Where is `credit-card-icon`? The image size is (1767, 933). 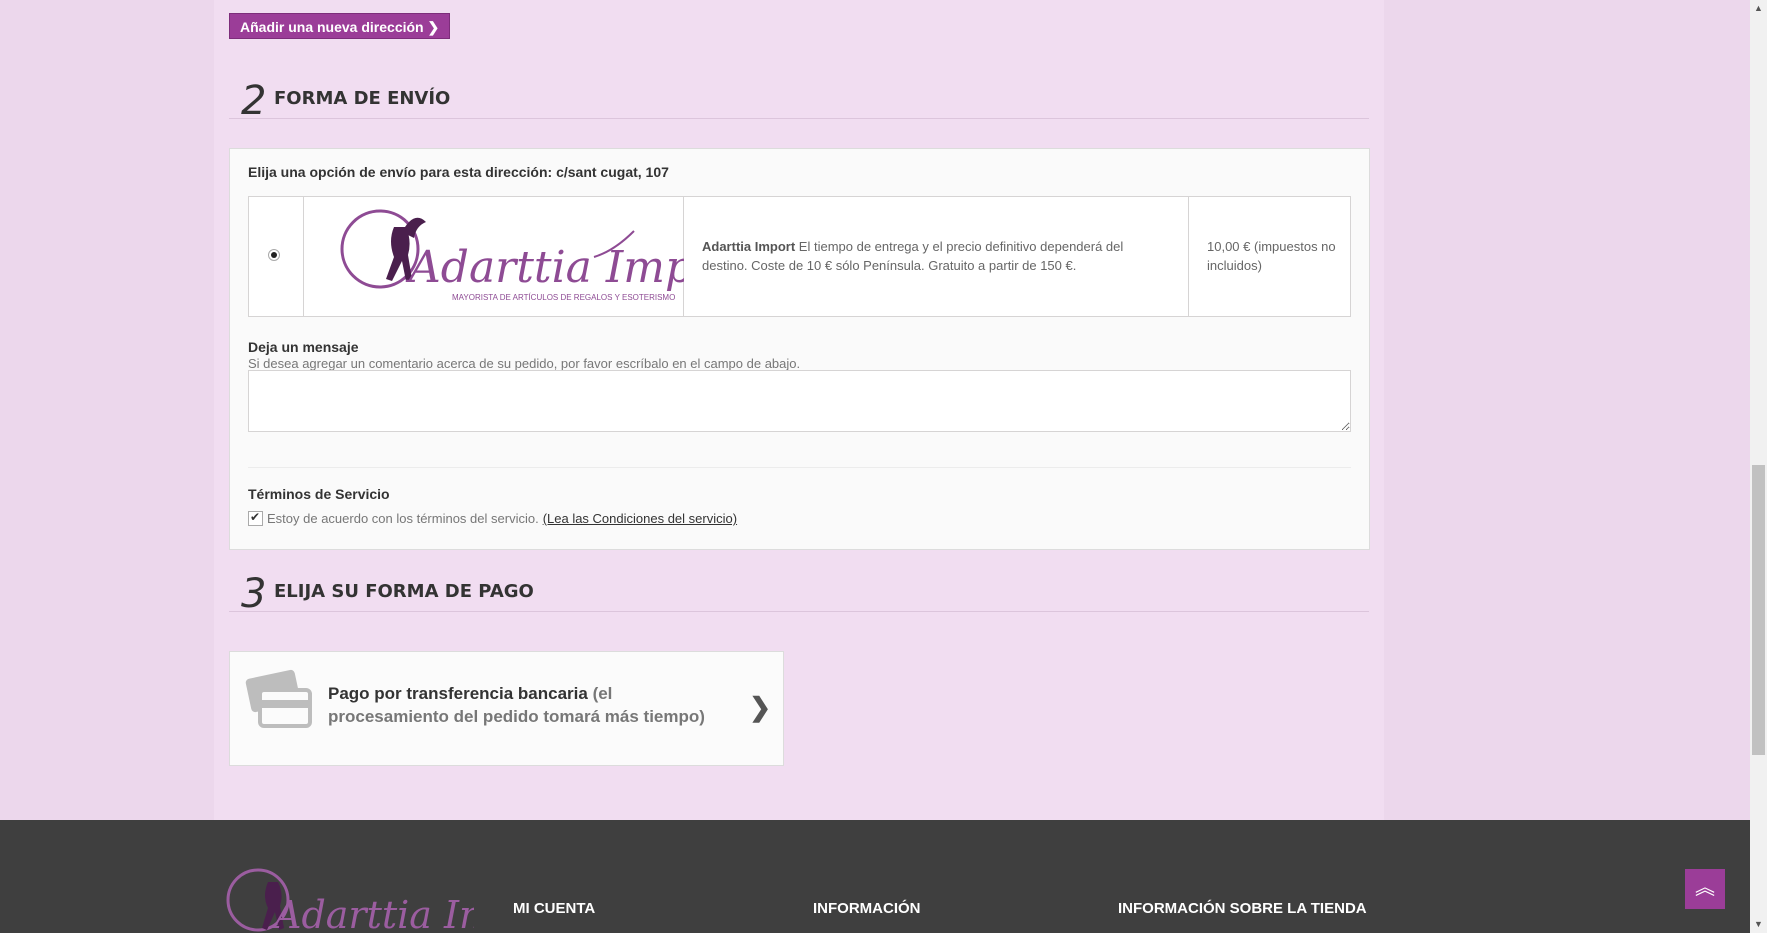
credit-card-icon is located at coordinates (278, 698).